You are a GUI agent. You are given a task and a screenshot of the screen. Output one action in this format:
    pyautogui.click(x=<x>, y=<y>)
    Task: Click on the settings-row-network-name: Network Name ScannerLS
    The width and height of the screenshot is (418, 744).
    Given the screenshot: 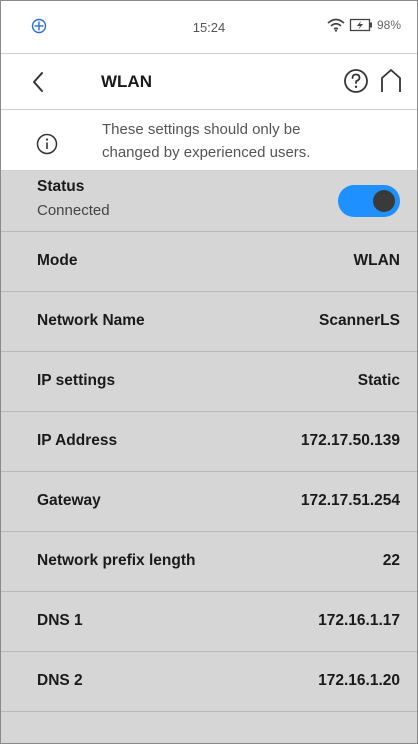 What is the action you would take?
    pyautogui.click(x=209, y=322)
    